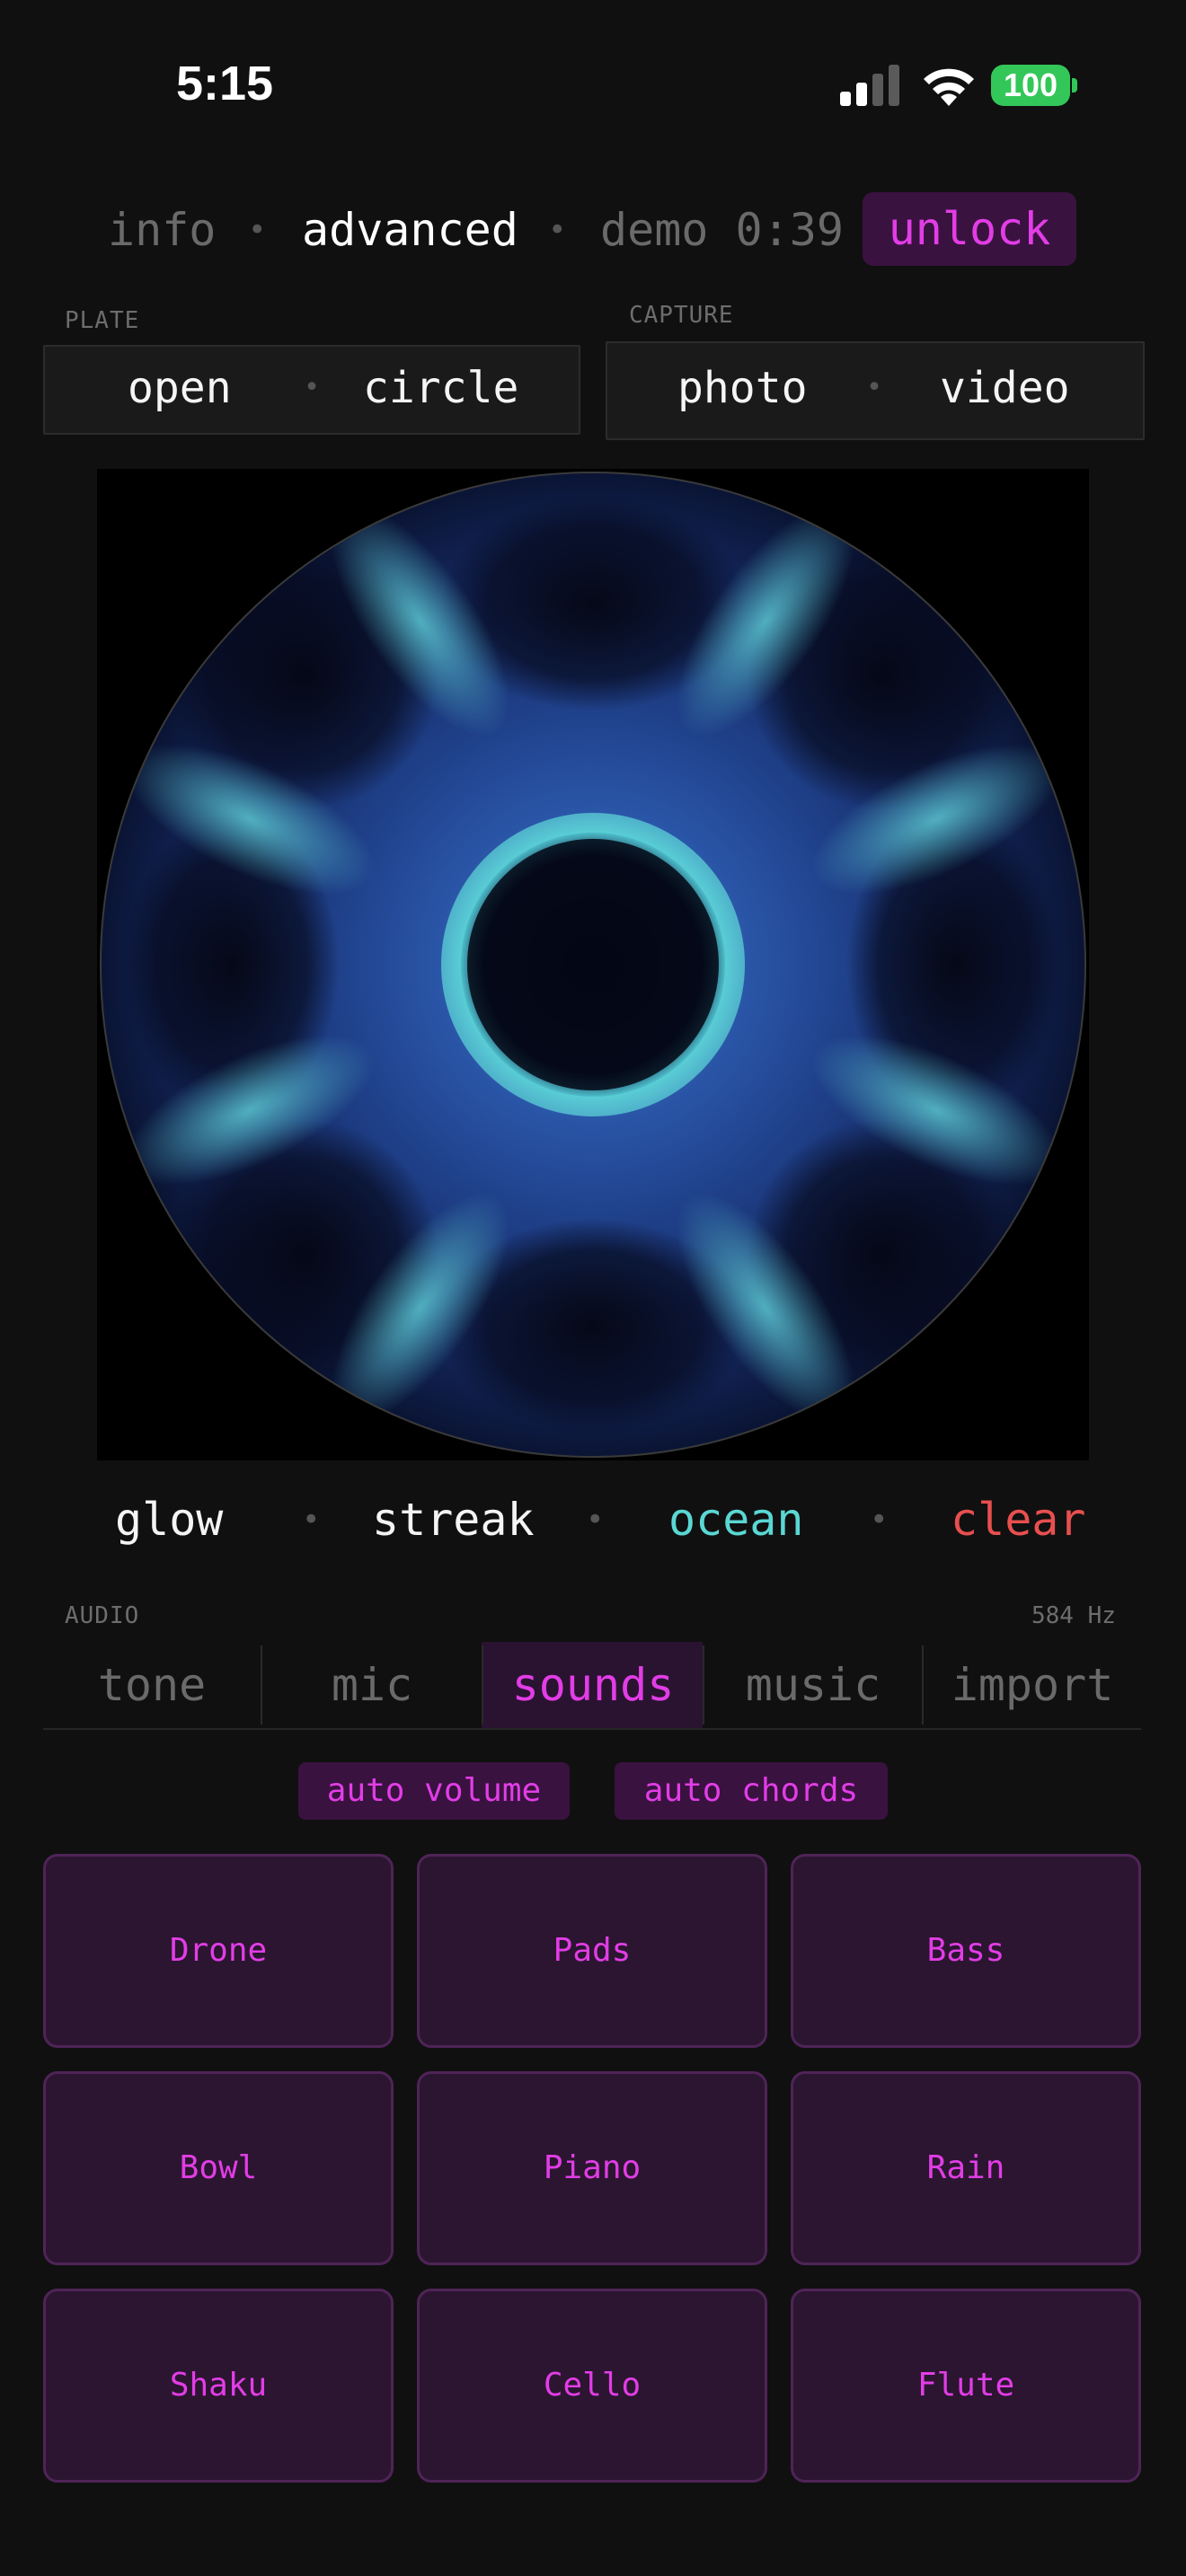 This screenshot has width=1186, height=2576. I want to click on battery-icon: 100, so click(1034, 85).